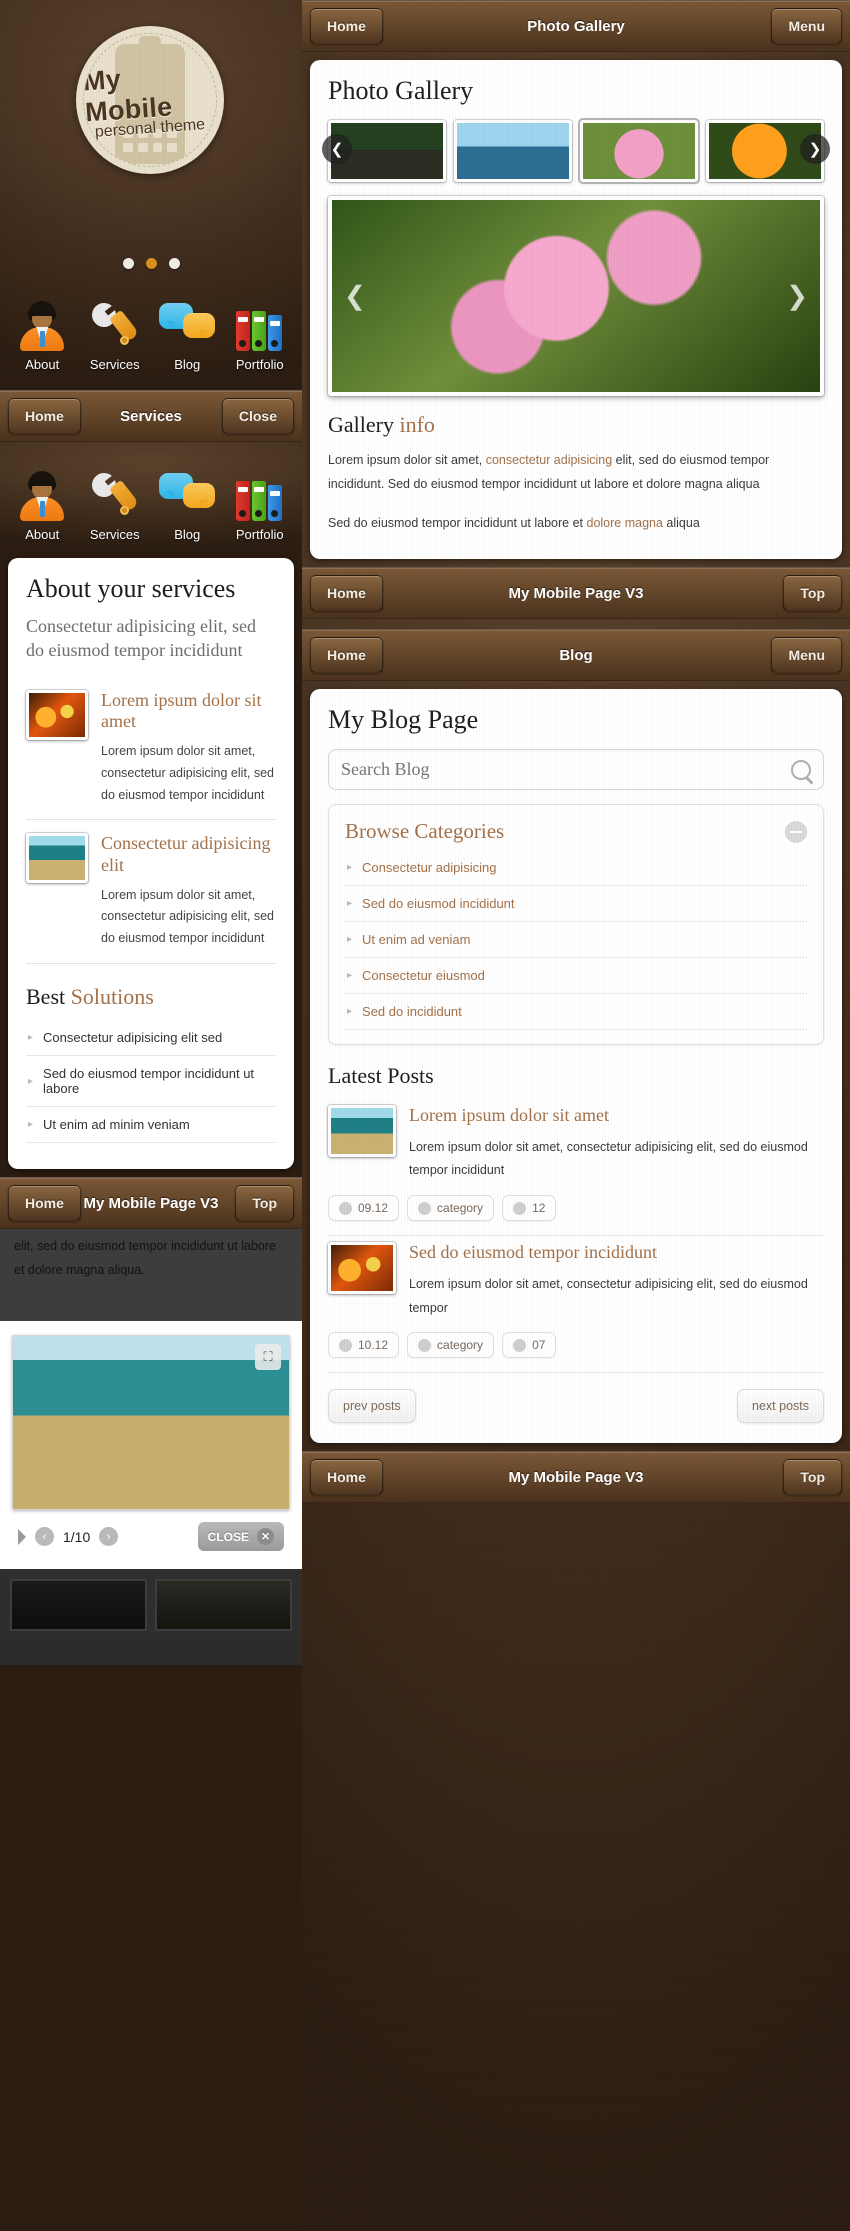 The width and height of the screenshot is (850, 2231). Describe the element at coordinates (576, 868) in the screenshot. I see `list-item: ▸ Consectetur adipisicing` at that location.